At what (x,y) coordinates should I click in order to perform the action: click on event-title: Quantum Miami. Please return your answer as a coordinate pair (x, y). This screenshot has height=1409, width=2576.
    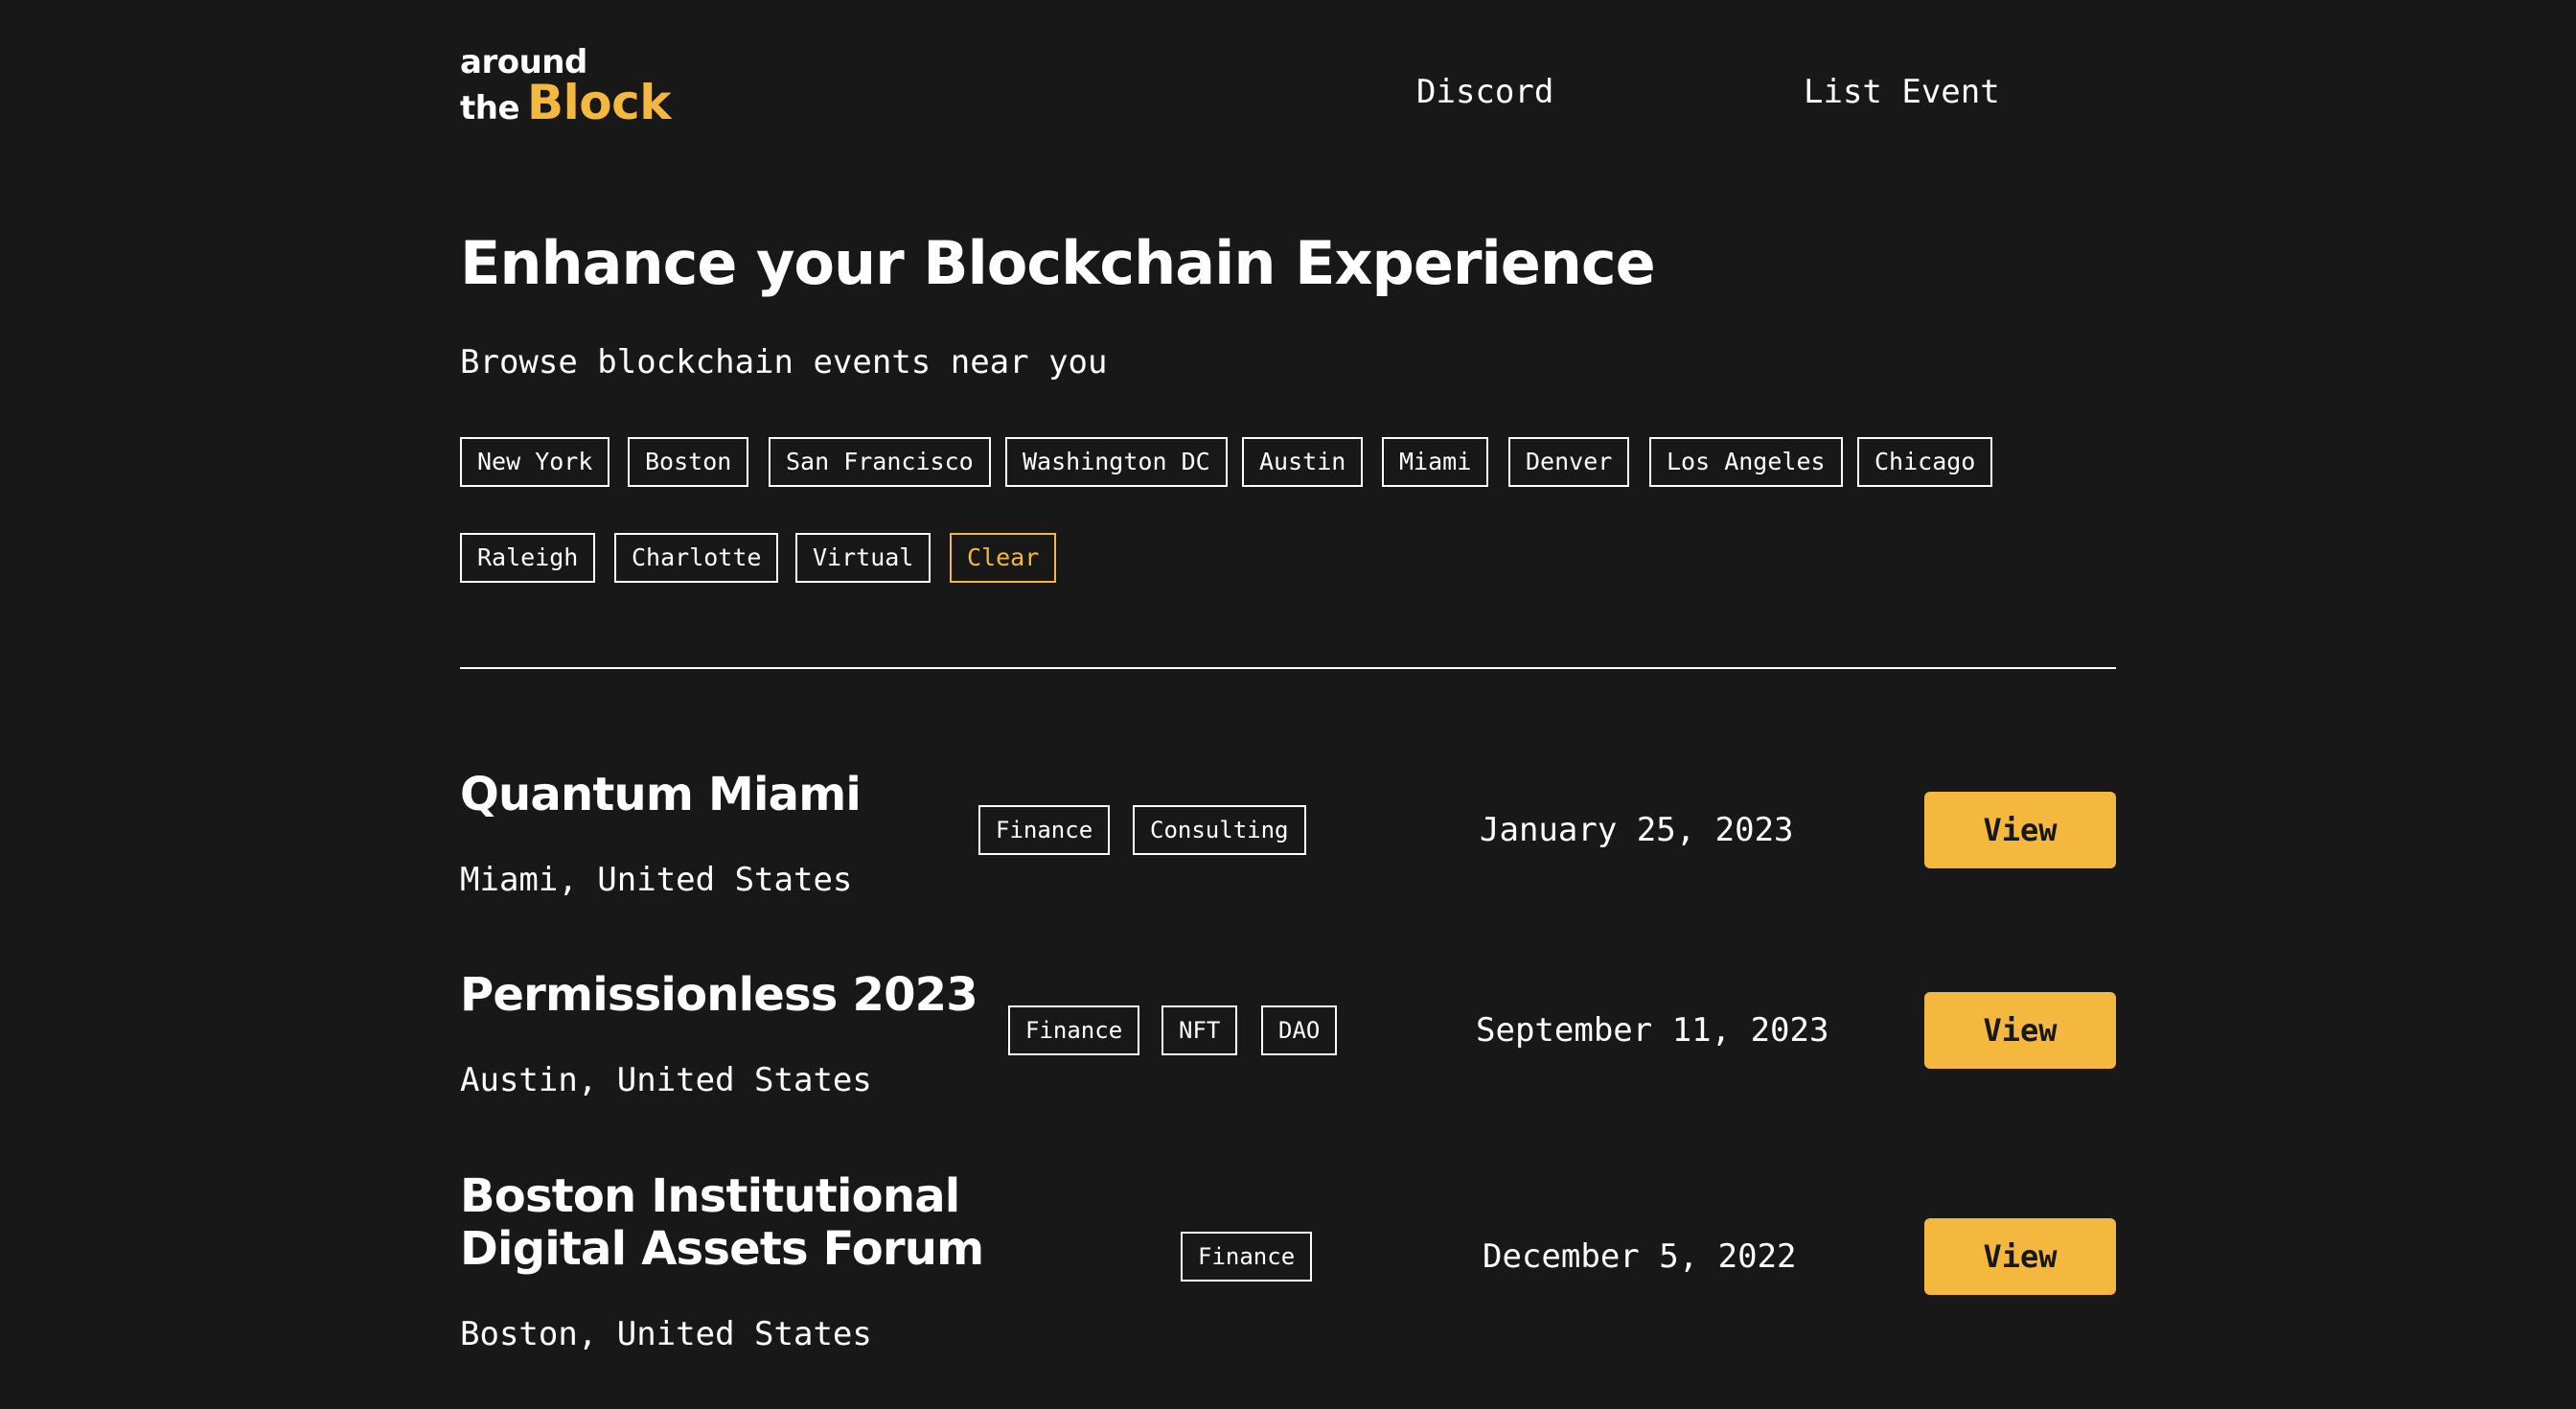
    Looking at the image, I should click on (661, 794).